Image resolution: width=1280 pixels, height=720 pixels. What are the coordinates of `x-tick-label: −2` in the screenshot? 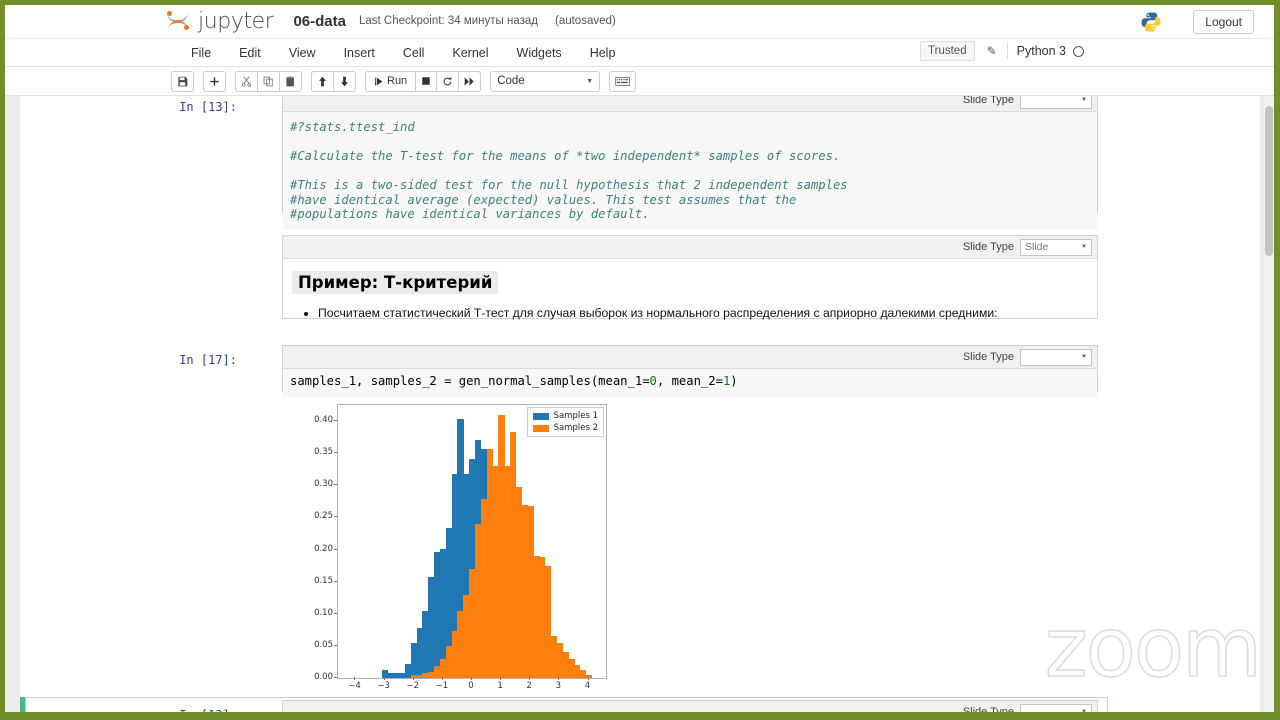 It's located at (412, 686).